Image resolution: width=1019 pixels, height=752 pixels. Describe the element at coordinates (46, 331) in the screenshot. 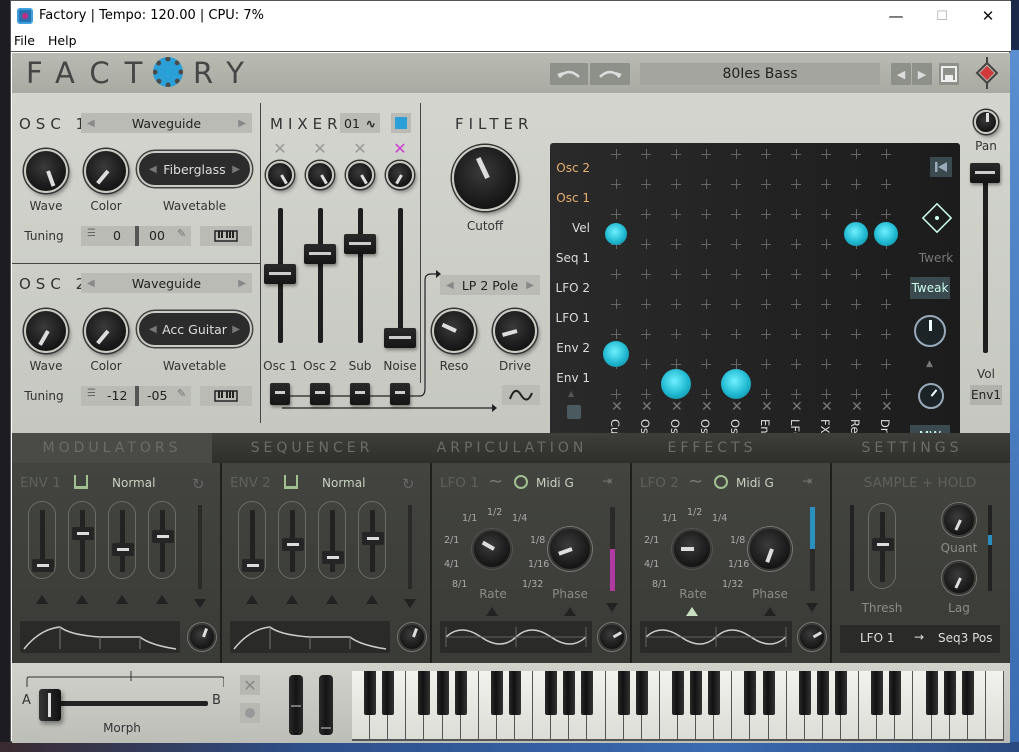

I see `osc2-wave-knob` at that location.